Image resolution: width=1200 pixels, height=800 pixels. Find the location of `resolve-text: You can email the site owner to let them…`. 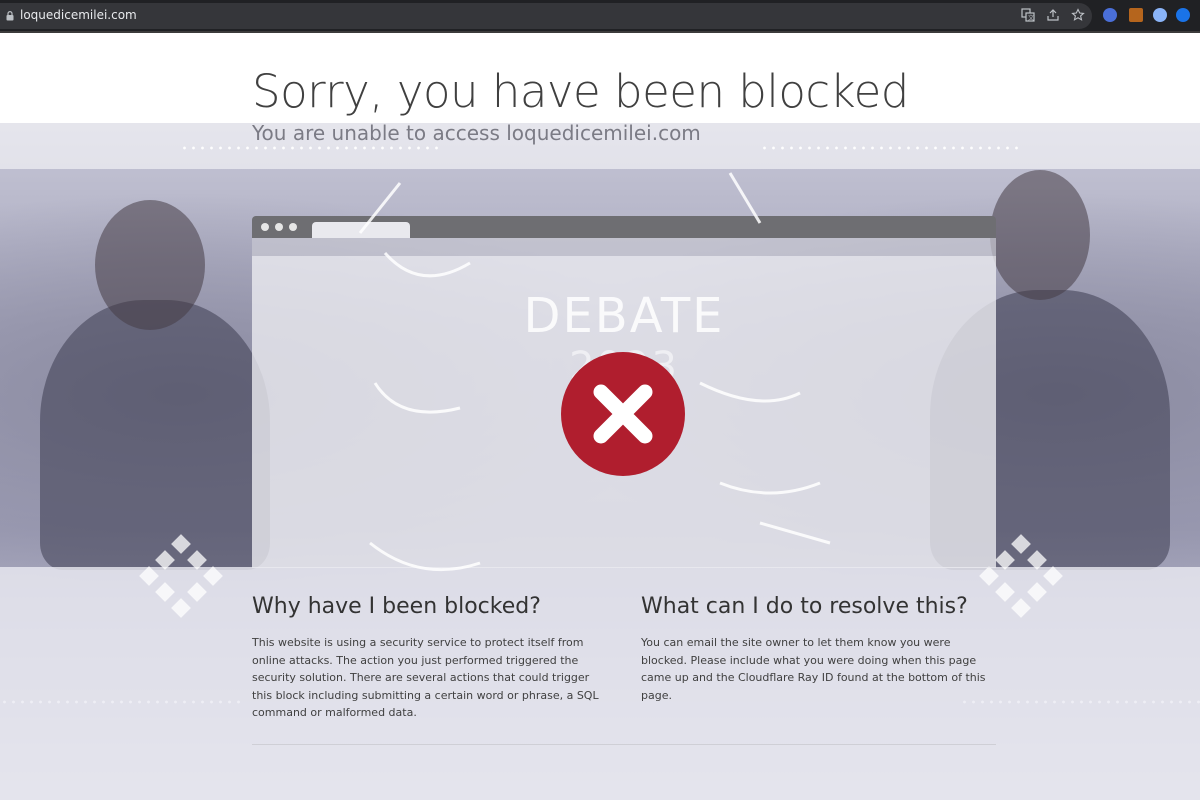

resolve-text: You can email the site owner to let them… is located at coordinates (813, 669).